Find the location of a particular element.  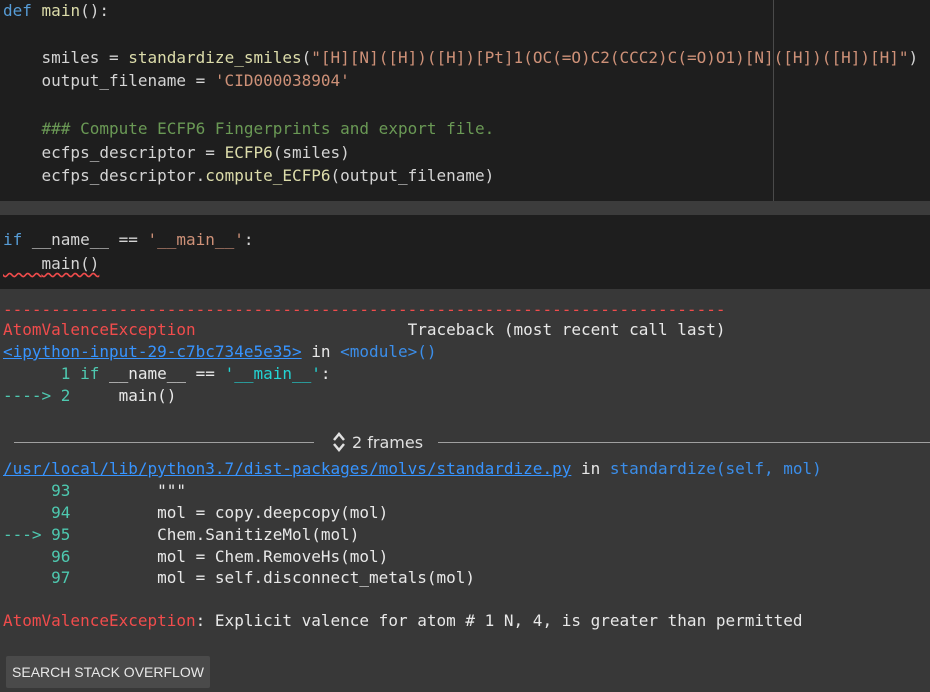

main-call-error: main() is located at coordinates (70, 263).